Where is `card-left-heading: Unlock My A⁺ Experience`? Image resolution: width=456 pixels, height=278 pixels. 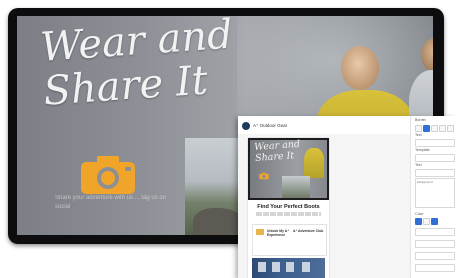
card-left-heading: Unlock My A⁺ Experience is located at coordinates (278, 233).